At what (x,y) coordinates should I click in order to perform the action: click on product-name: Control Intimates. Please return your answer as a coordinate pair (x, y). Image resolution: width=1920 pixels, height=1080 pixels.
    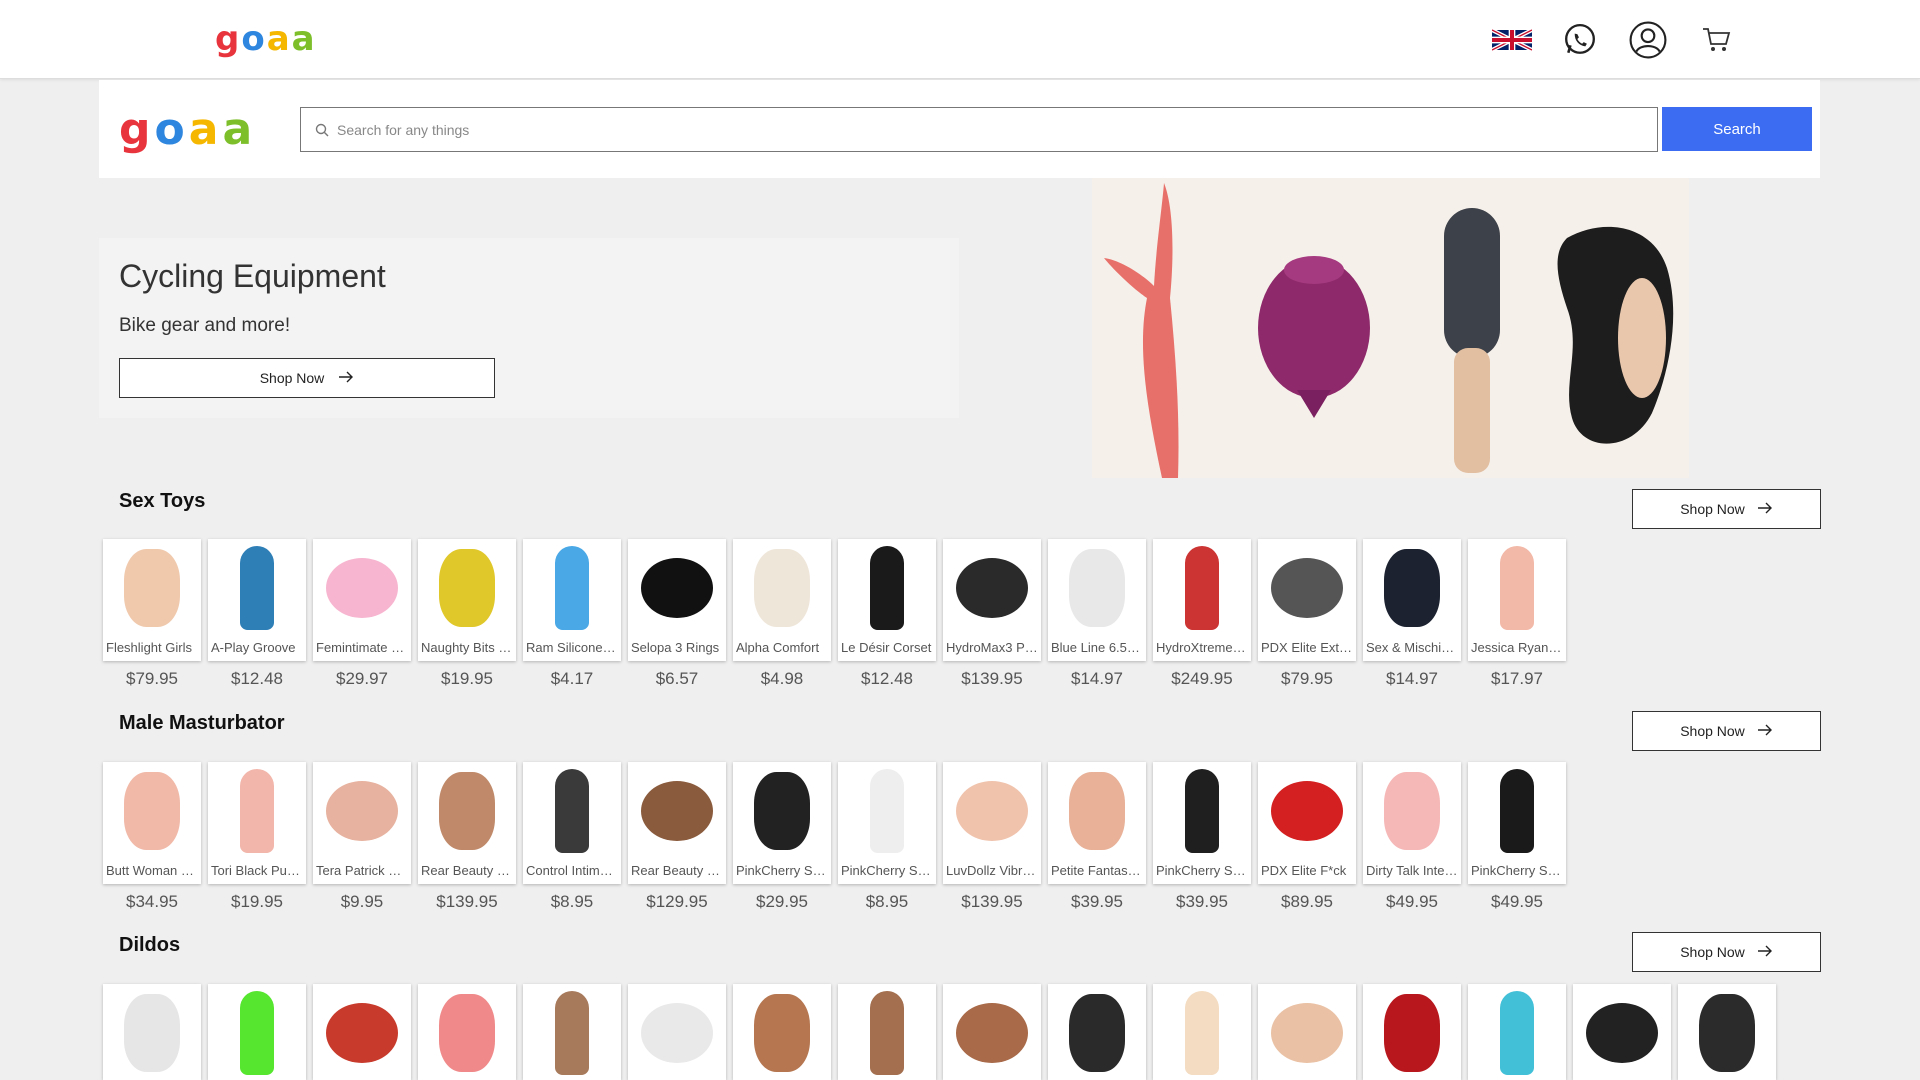
    Looking at the image, I should click on (572, 870).